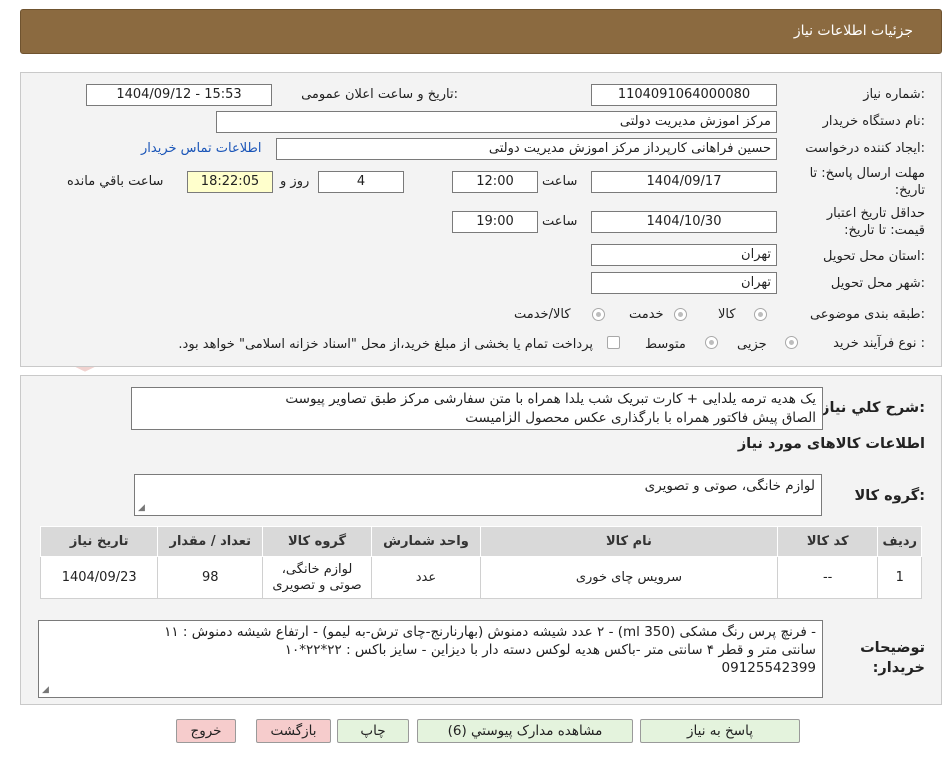 This screenshot has width=944, height=764. Describe the element at coordinates (867, 182) in the screenshot. I see `deadline-label: مهلت ارسال پاسخ: تا تاریخ:` at that location.